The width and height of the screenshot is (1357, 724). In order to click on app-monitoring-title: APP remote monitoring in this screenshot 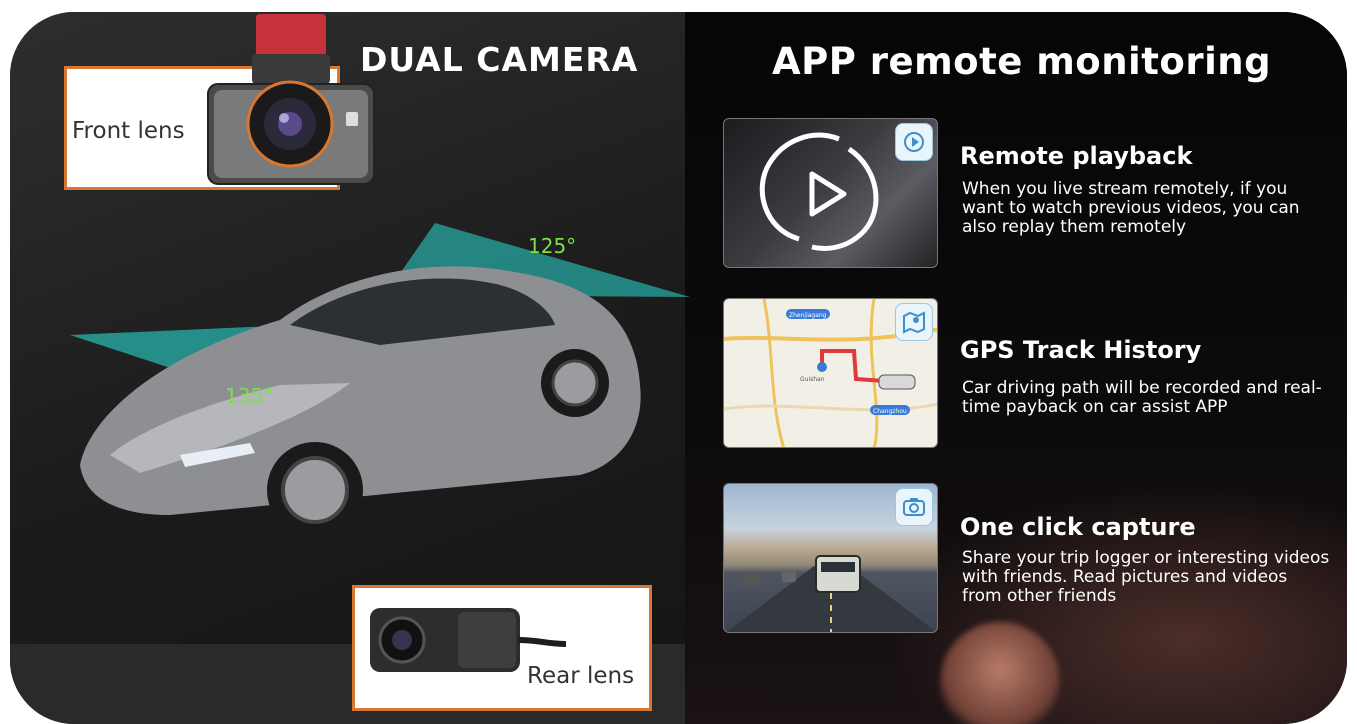, I will do `click(1022, 61)`.